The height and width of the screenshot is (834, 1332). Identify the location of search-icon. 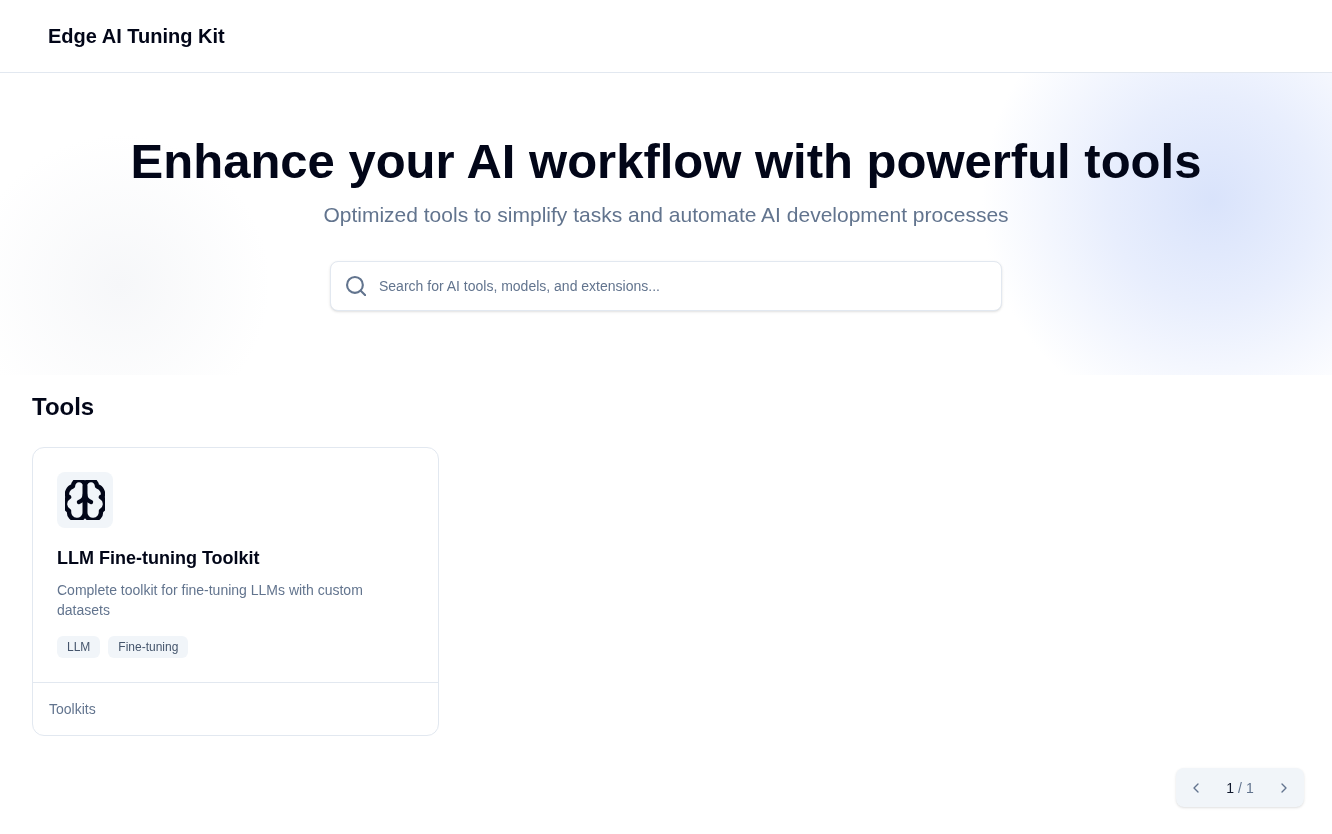
(356, 286).